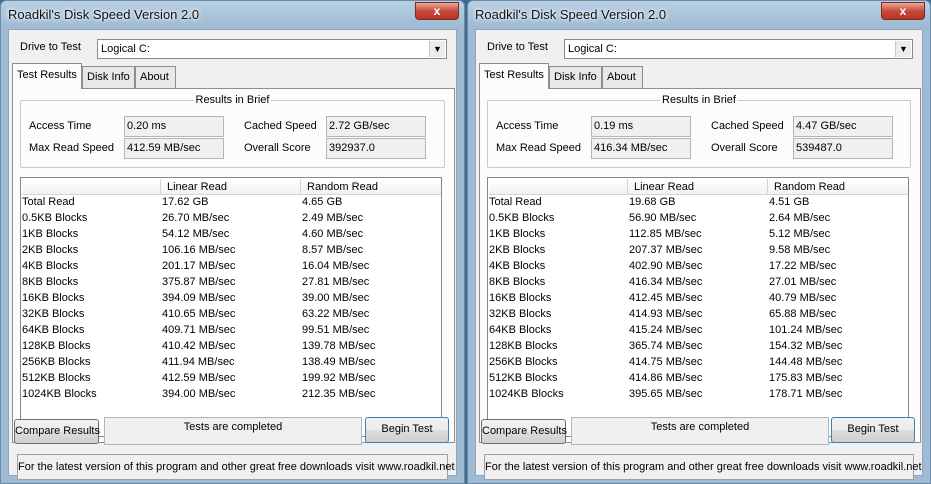 The width and height of the screenshot is (931, 484). What do you see at coordinates (698, 203) in the screenshot?
I see `table-row: Total Read 19.68 GB 4.51 GB` at bounding box center [698, 203].